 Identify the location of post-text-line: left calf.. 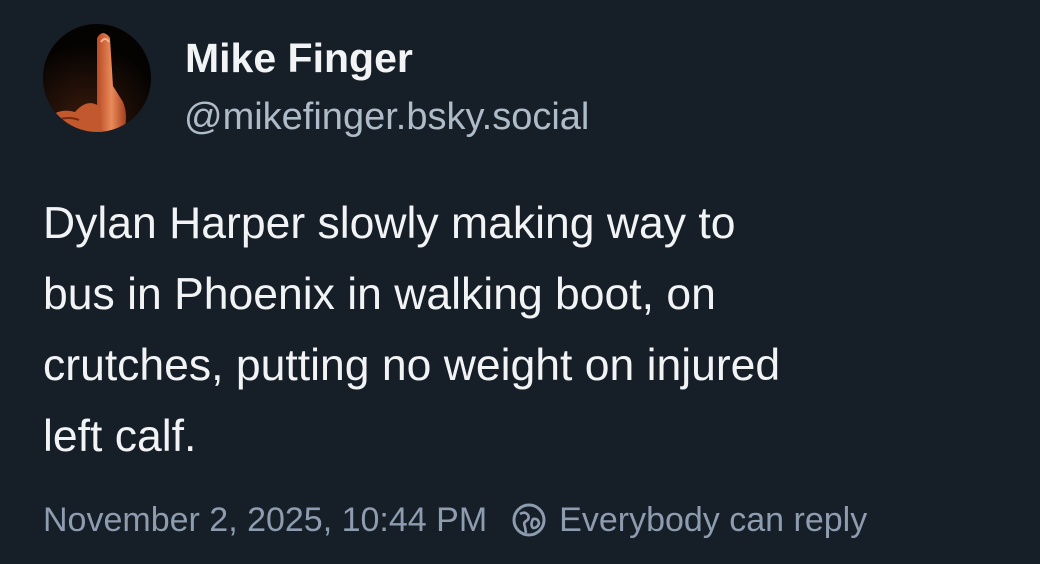
(120, 436).